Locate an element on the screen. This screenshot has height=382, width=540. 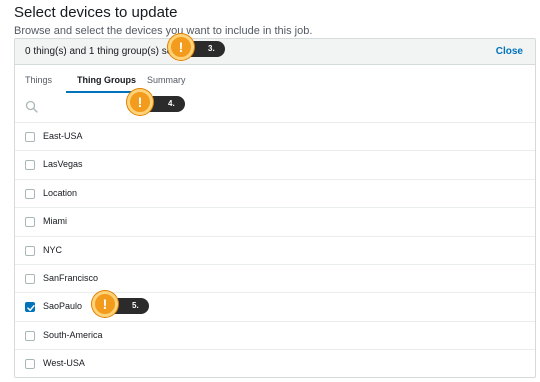
list-item-sanfrancisco: SanFrancisco is located at coordinates (275, 279).